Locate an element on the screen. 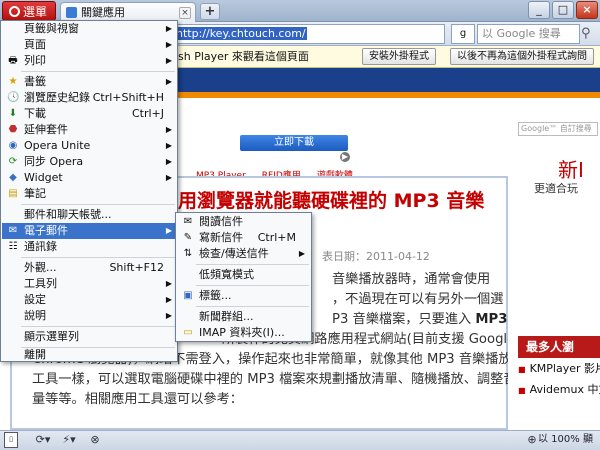 The height and width of the screenshot is (450, 600). maximize-button: □ is located at coordinates (563, 10).